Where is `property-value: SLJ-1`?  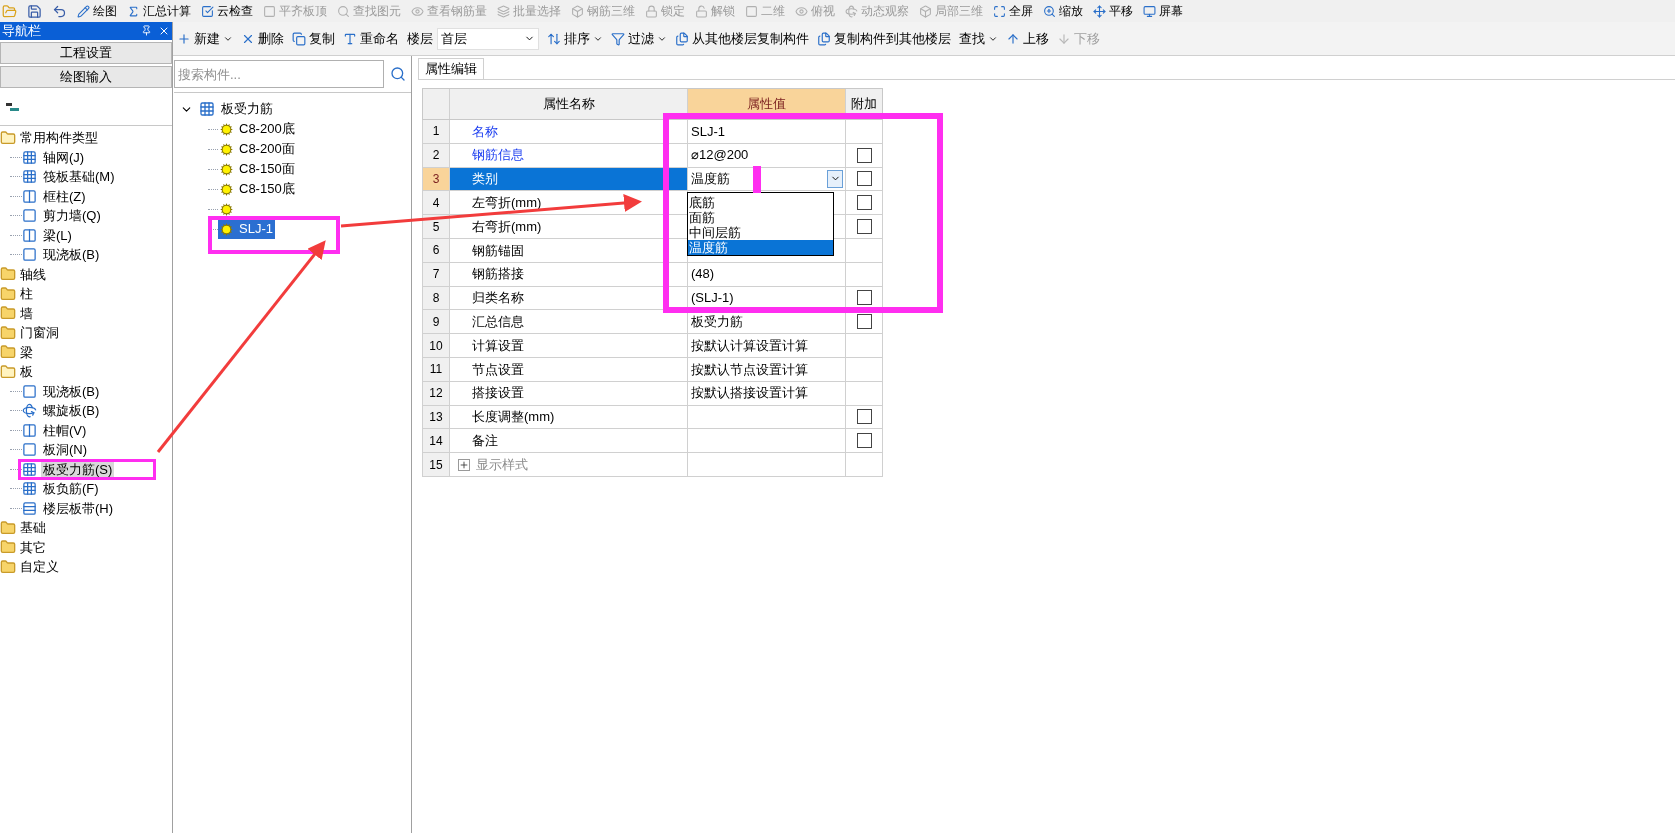 property-value: SLJ-1 is located at coordinates (708, 131).